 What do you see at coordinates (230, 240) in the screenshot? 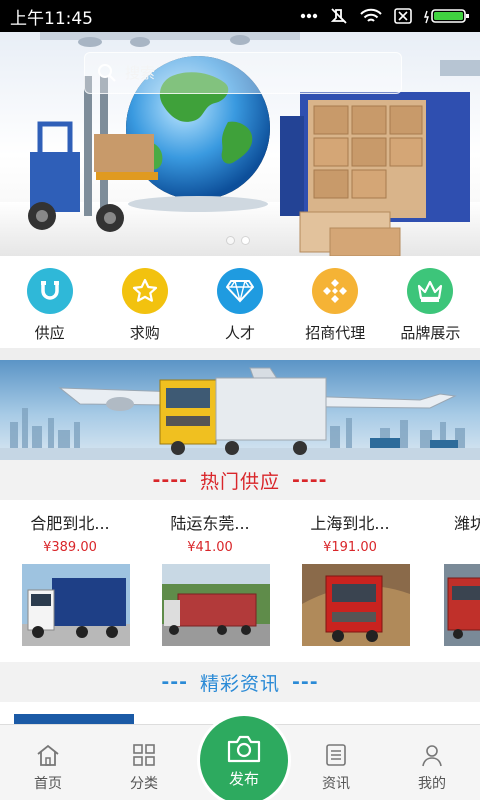
I see `carousel-dot` at bounding box center [230, 240].